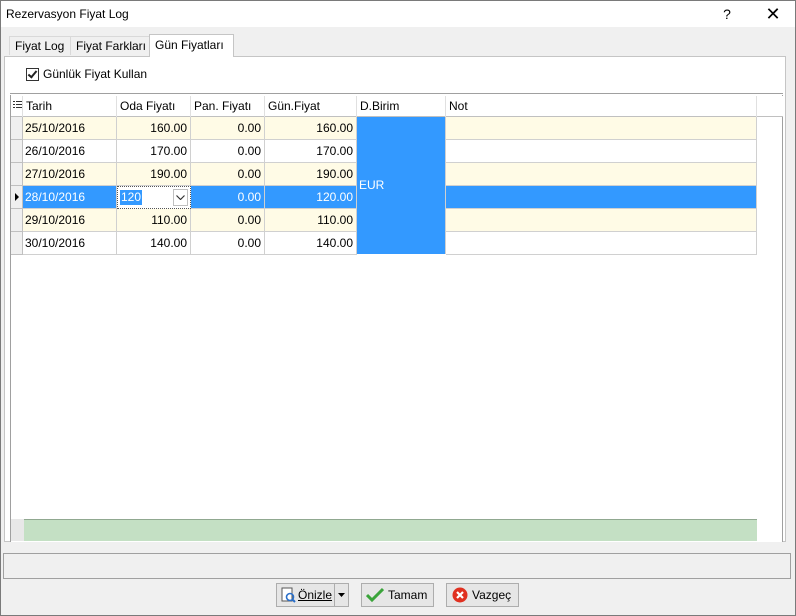 The height and width of the screenshot is (616, 796). Describe the element at coordinates (601, 106) in the screenshot. I see `header-not: Not` at that location.